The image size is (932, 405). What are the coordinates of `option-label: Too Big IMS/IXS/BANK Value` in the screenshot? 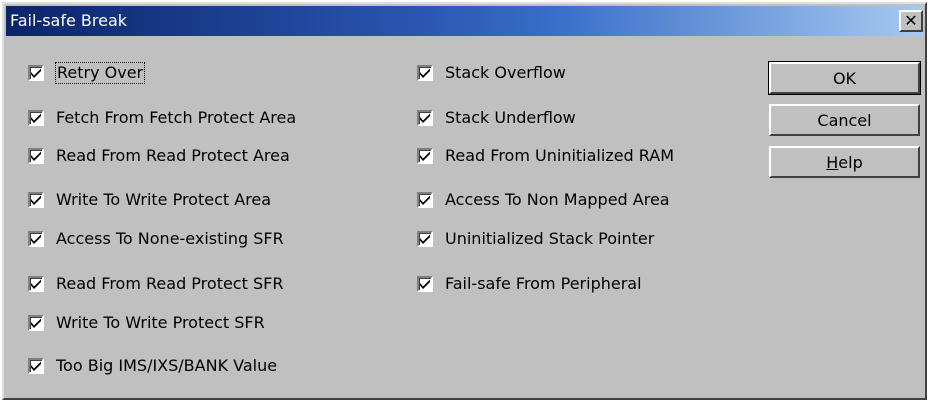 It's located at (167, 365).